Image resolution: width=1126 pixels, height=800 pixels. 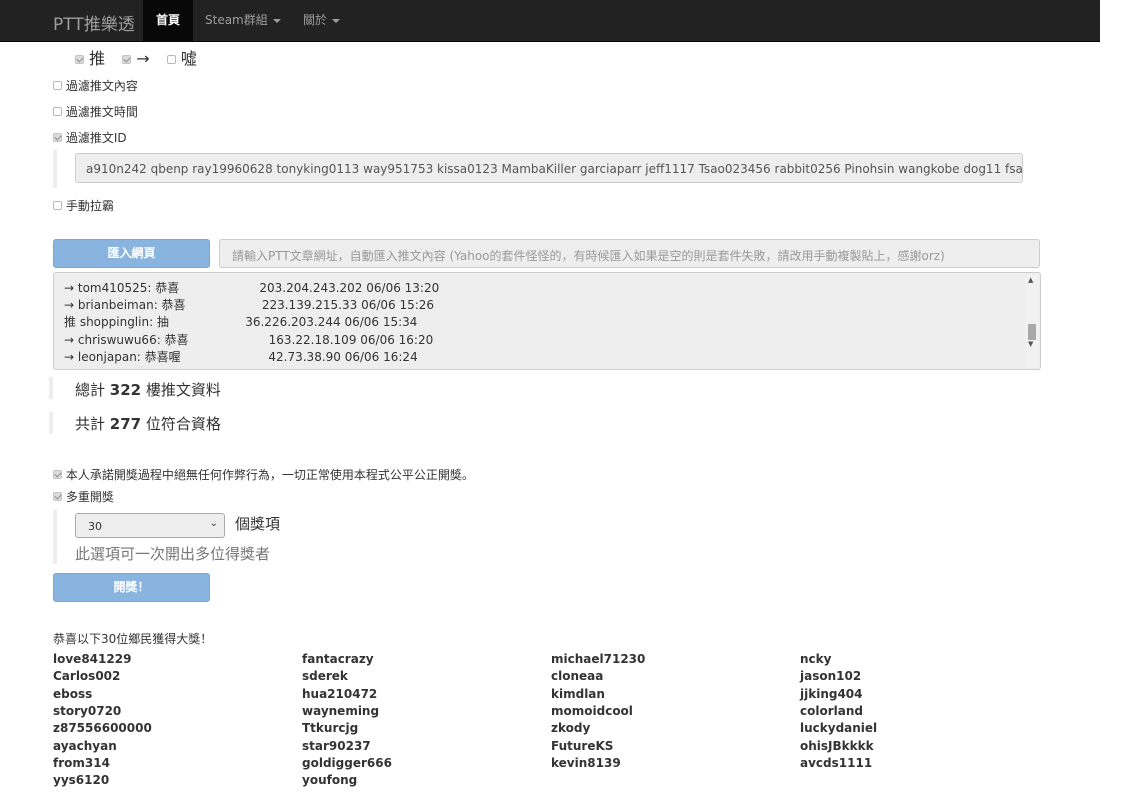 I want to click on qualified-count: 277, so click(x=125, y=424).